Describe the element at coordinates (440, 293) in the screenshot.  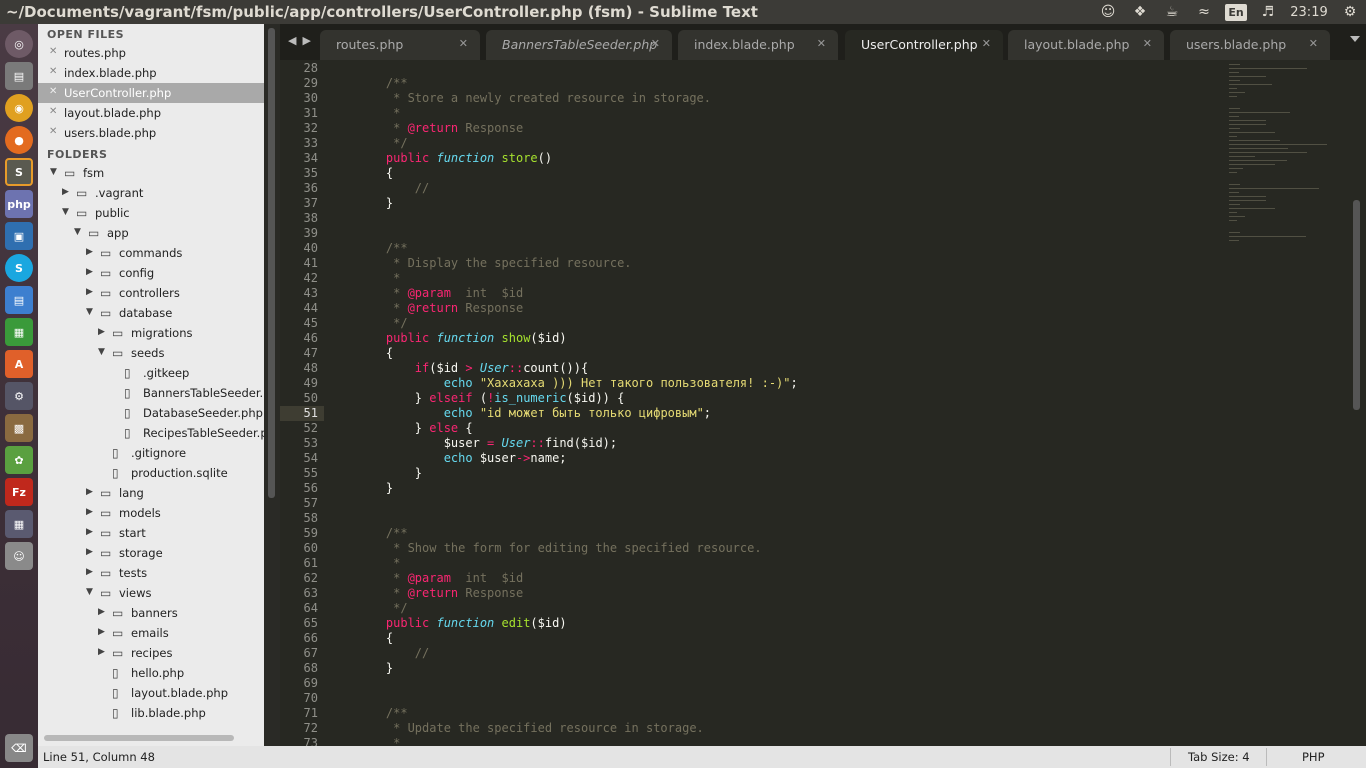
I see `code-line: * @param int $id` at that location.